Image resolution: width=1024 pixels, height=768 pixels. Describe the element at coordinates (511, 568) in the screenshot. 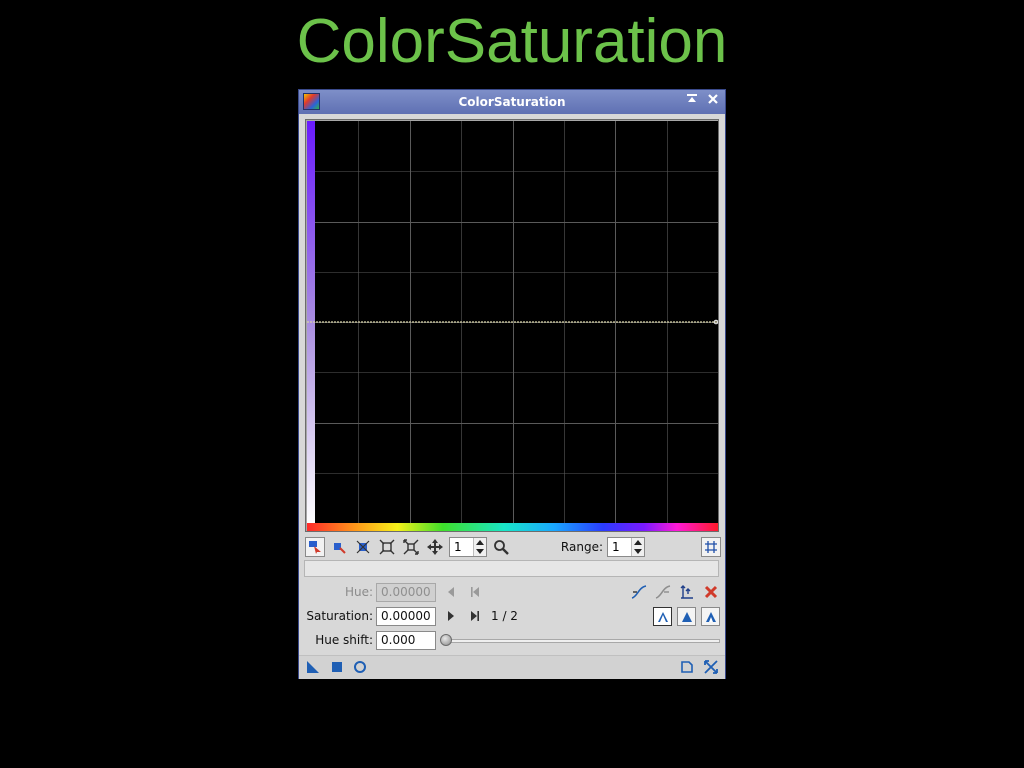

I see `info-strip` at that location.